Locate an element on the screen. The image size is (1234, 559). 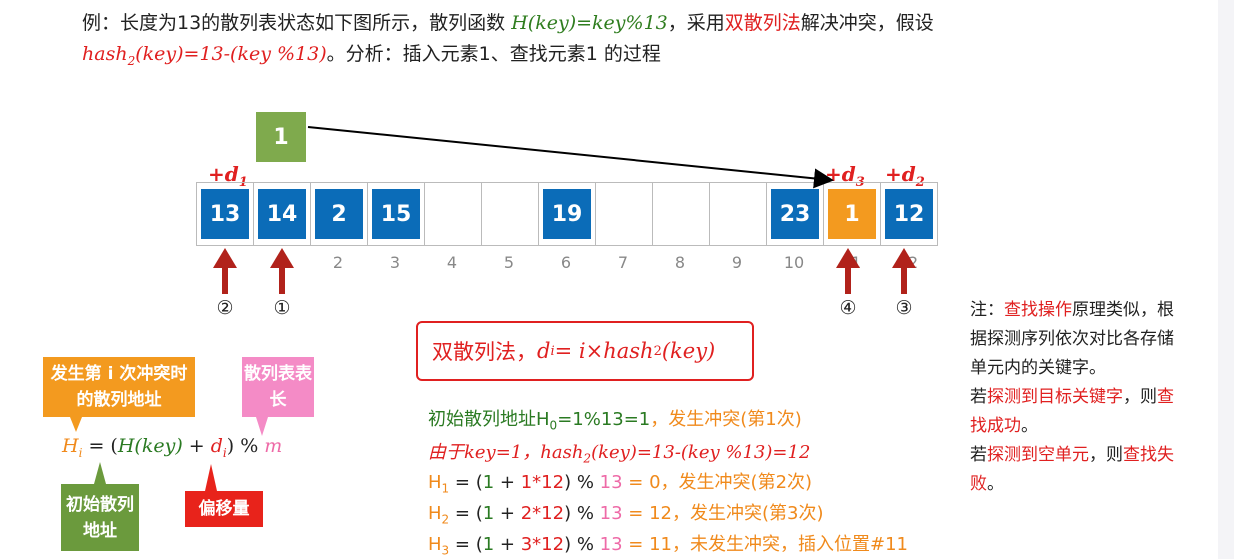
tag-initial-address: 初始散列地址 is located at coordinates (100, 517).